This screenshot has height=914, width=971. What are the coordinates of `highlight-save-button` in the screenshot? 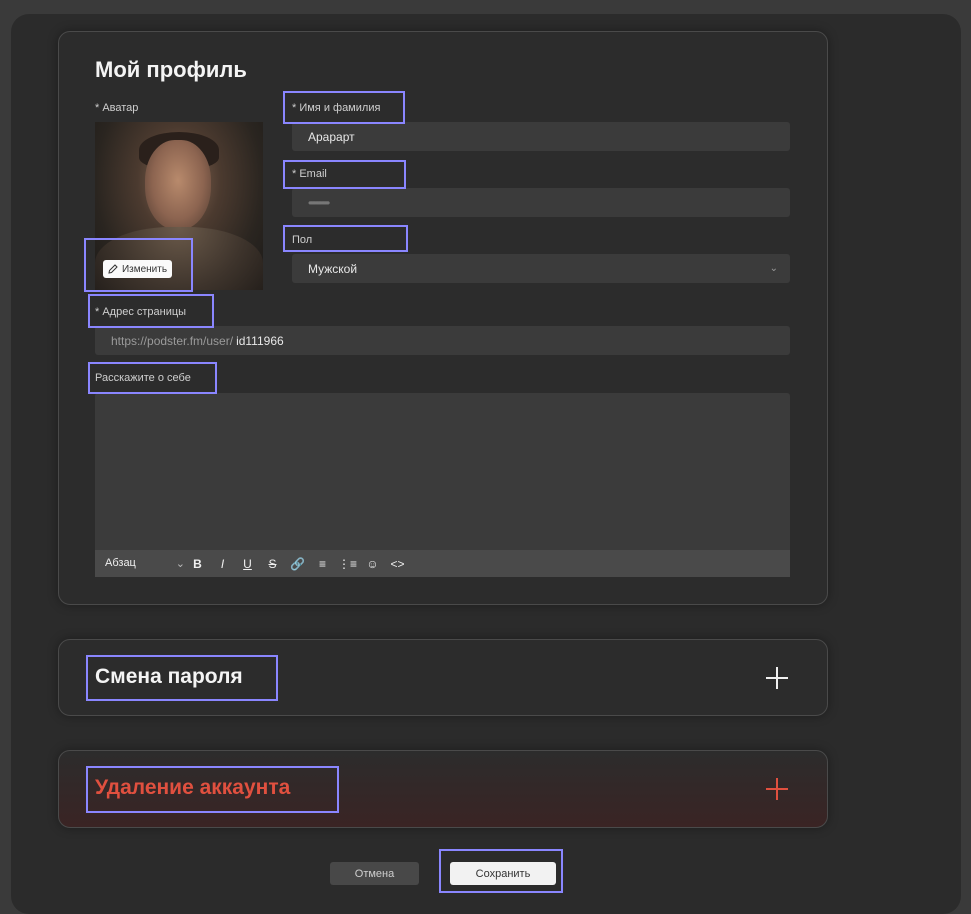 It's located at (501, 871).